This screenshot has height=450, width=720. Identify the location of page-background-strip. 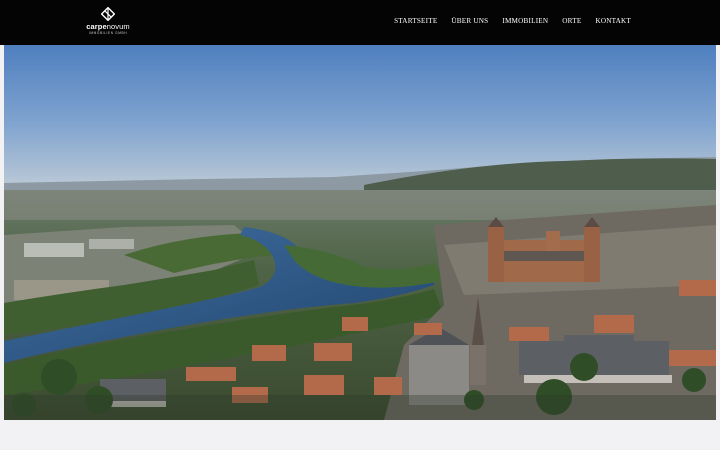
(360, 435).